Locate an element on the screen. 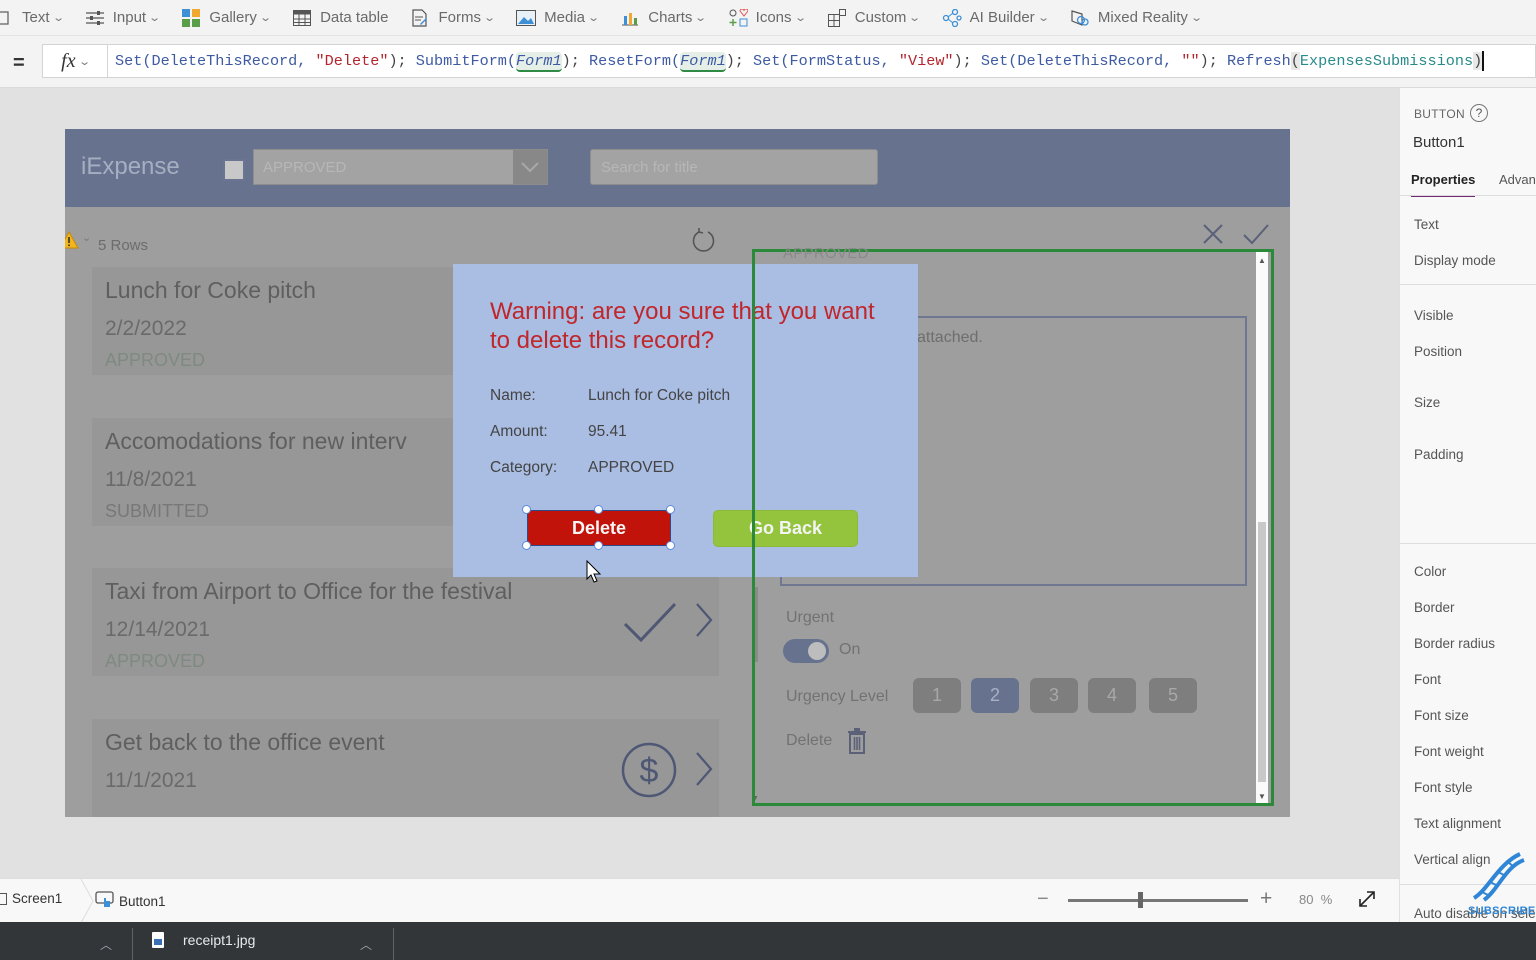 The image size is (1536, 960). ribbon-ai-builder: AI Builder ⌄ is located at coordinates (1000, 18).